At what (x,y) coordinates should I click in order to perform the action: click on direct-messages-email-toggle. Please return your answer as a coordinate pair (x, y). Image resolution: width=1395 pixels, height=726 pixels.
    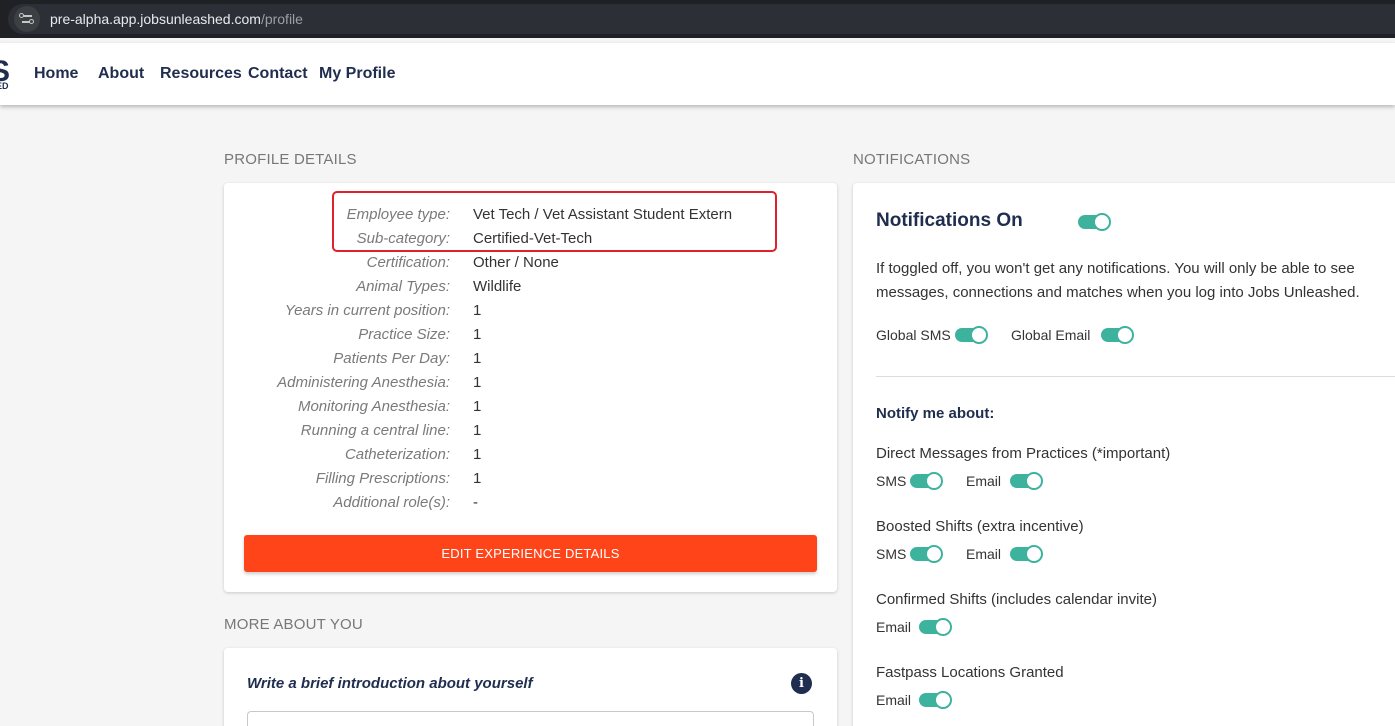
    Looking at the image, I should click on (1026, 481).